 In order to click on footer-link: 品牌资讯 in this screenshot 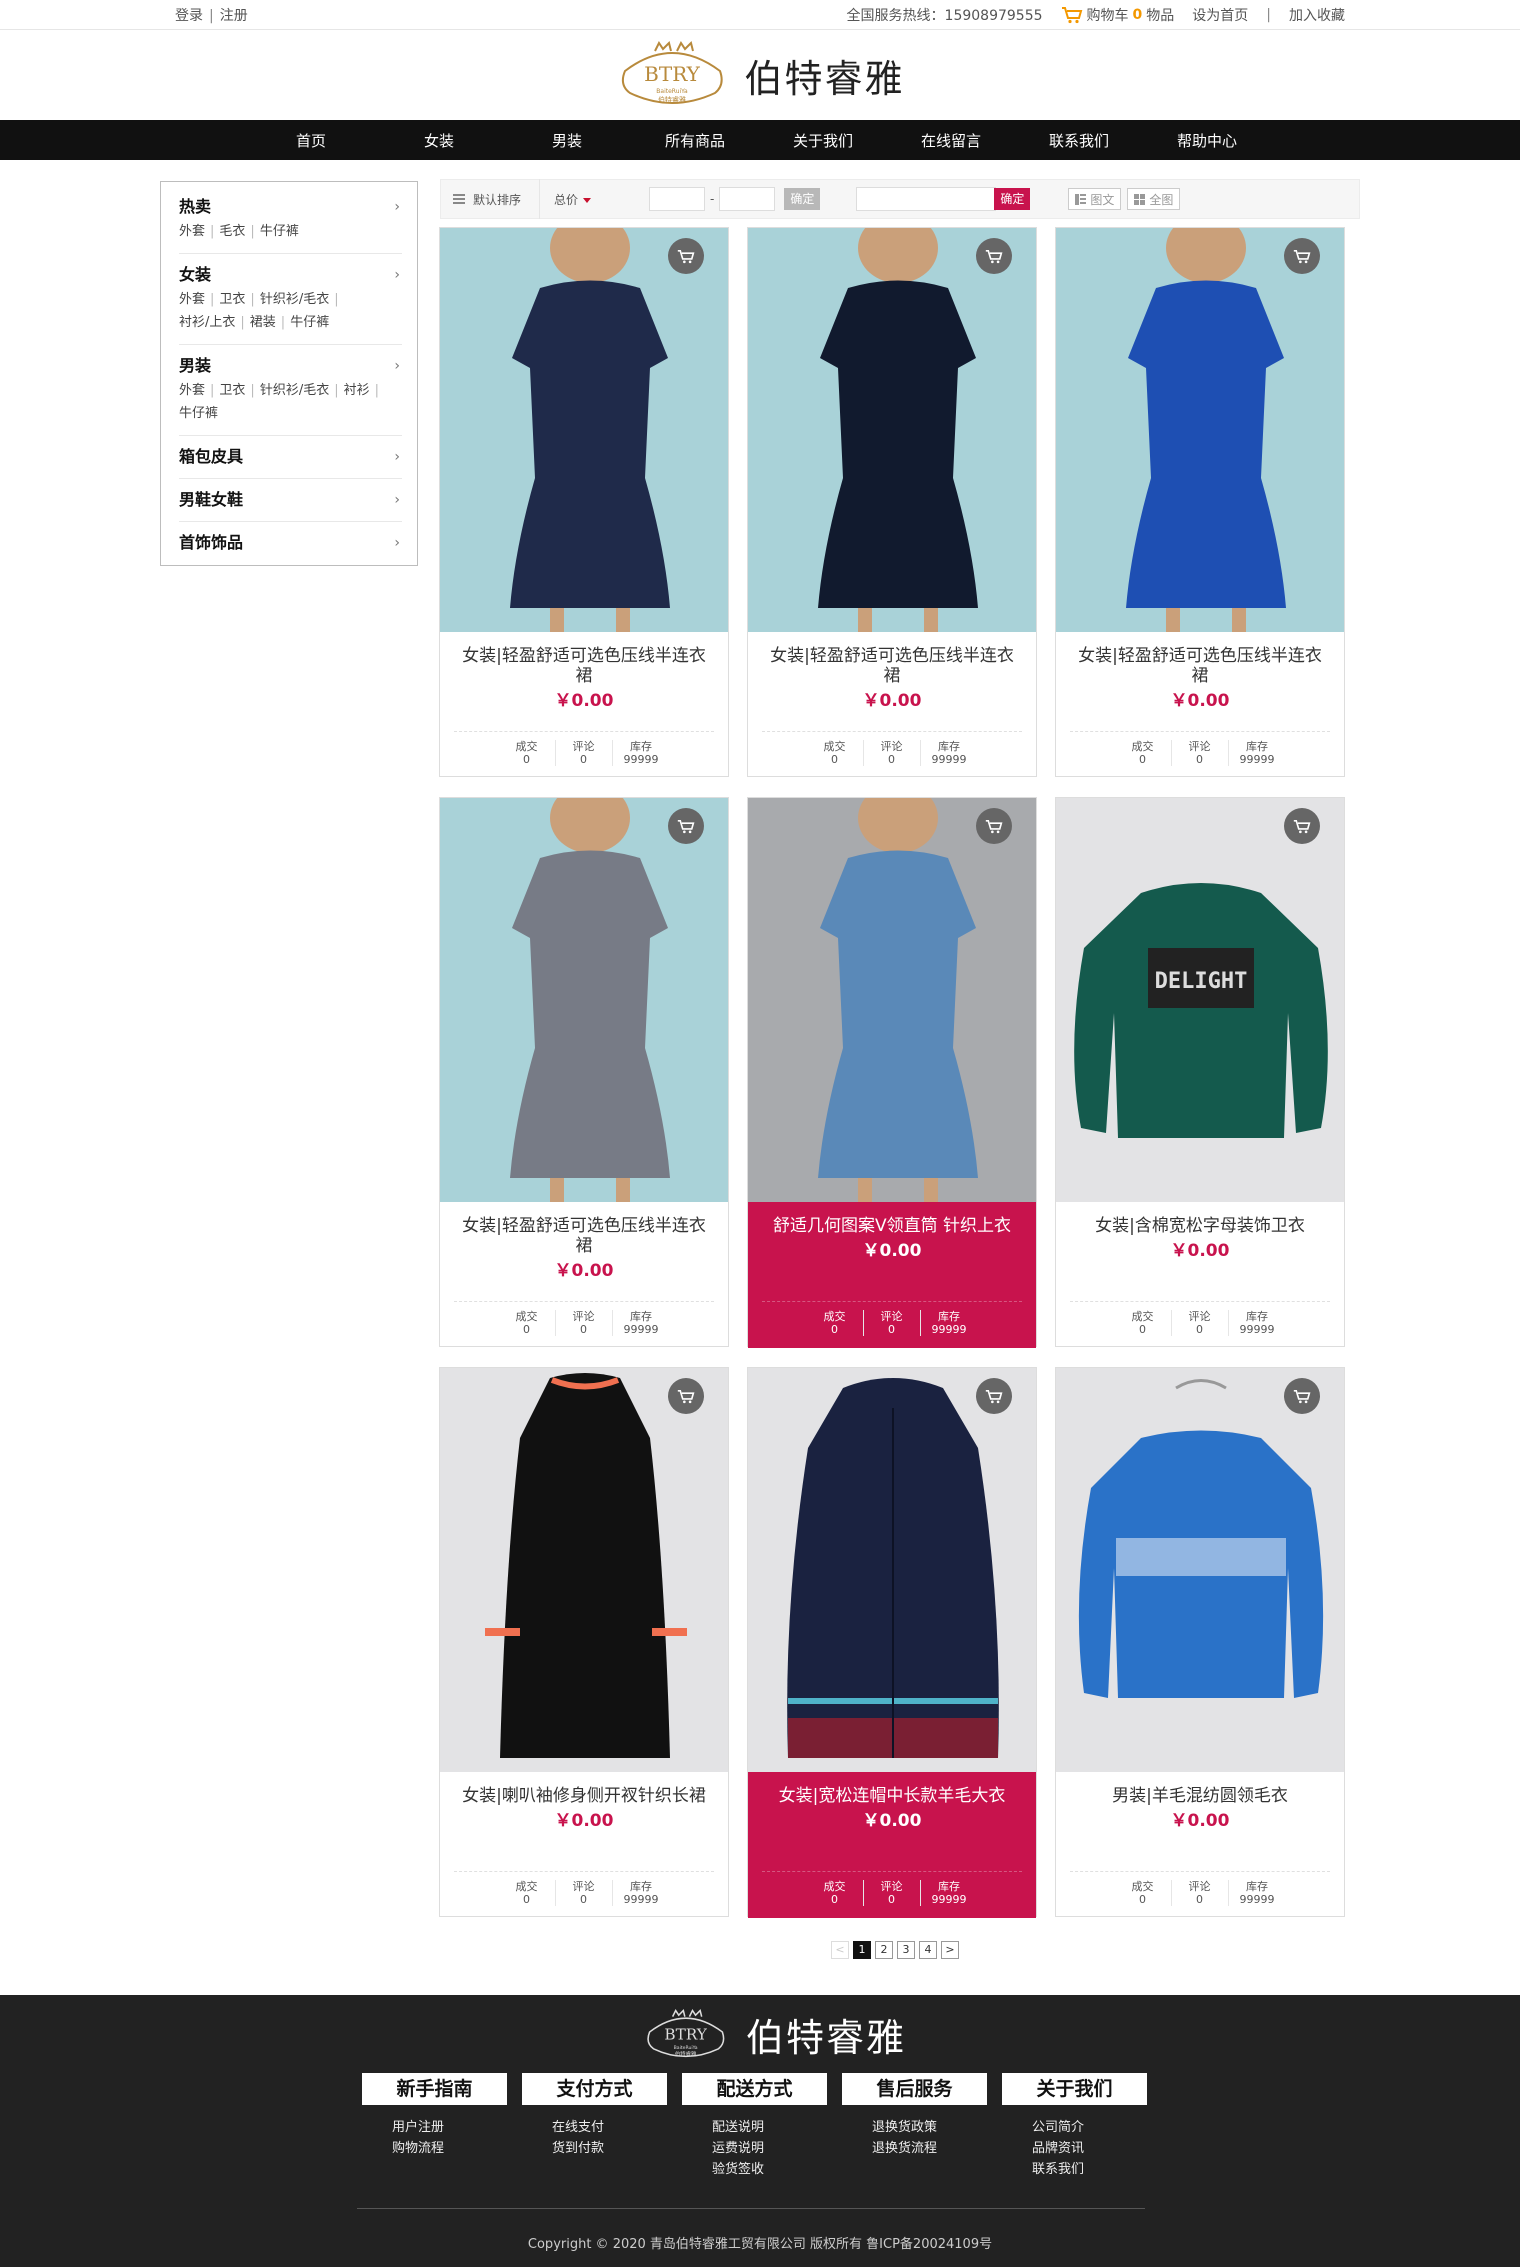, I will do `click(1089, 2148)`.